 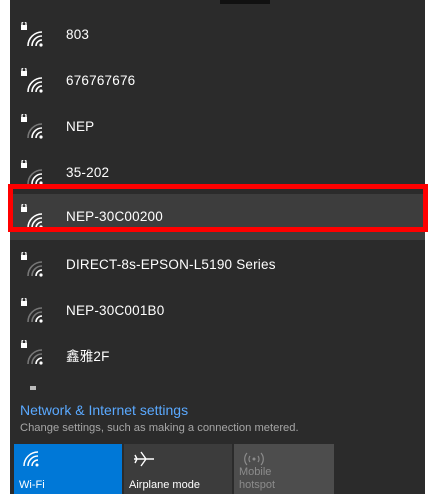 I want to click on network-item: 803, so click(x=217, y=35).